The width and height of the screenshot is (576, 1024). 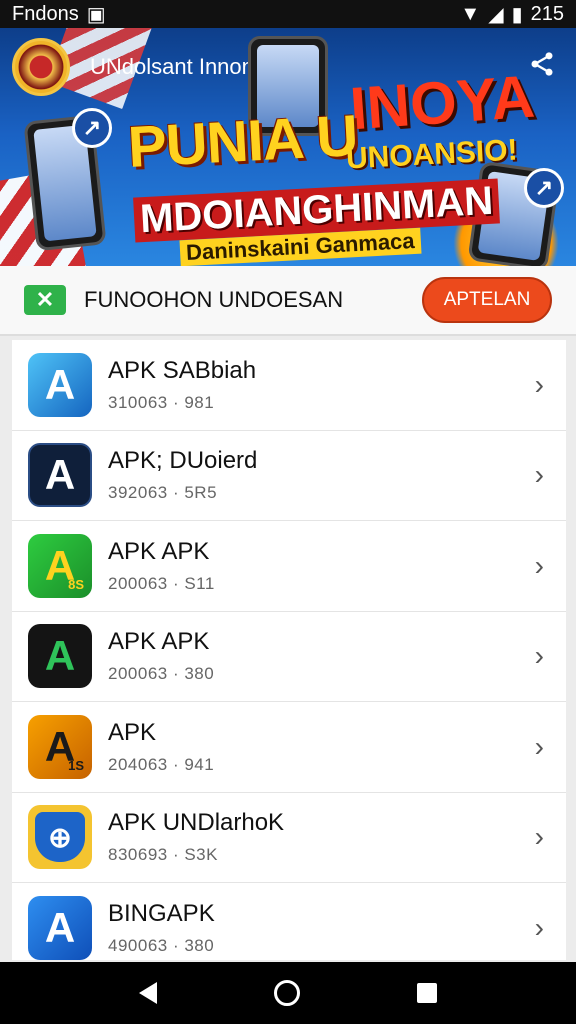 I want to click on list-item: A 8S APK APK 200063 · S11 ›, so click(x=289, y=566).